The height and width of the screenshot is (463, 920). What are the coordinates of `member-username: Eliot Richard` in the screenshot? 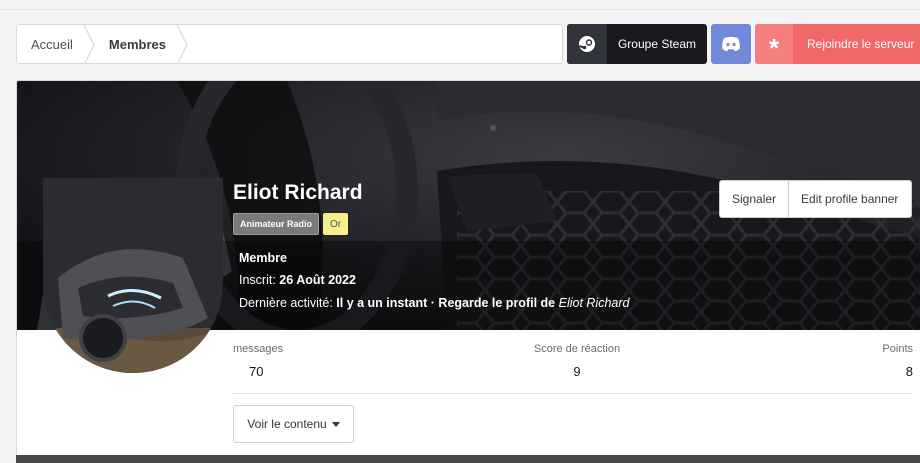 It's located at (298, 192).